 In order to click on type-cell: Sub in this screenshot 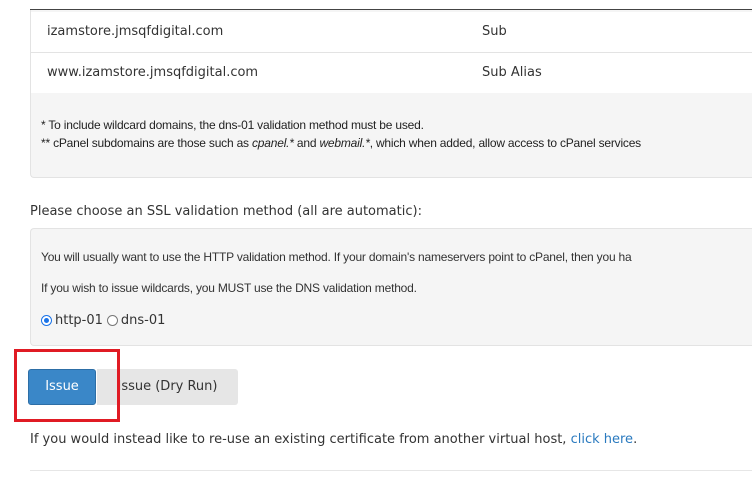, I will do `click(494, 31)`.